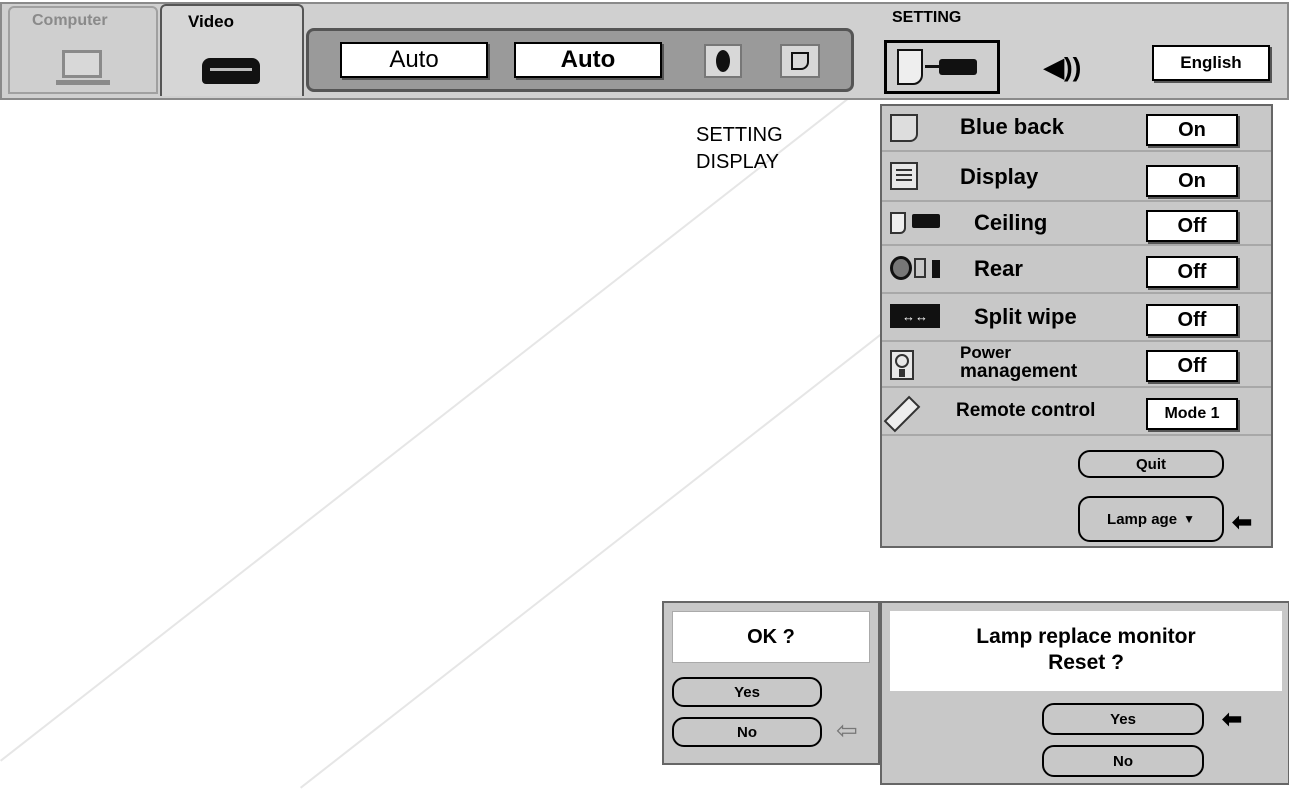  I want to click on sound-icon: ◀)), so click(1062, 67).